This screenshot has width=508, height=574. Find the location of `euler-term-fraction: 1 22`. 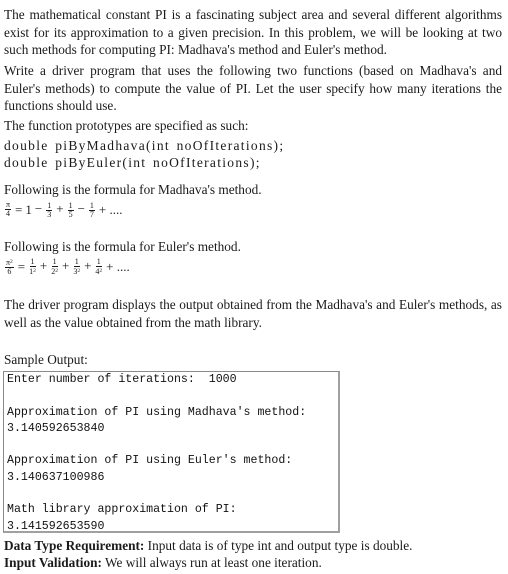

euler-term-fraction: 1 22 is located at coordinates (54, 267).